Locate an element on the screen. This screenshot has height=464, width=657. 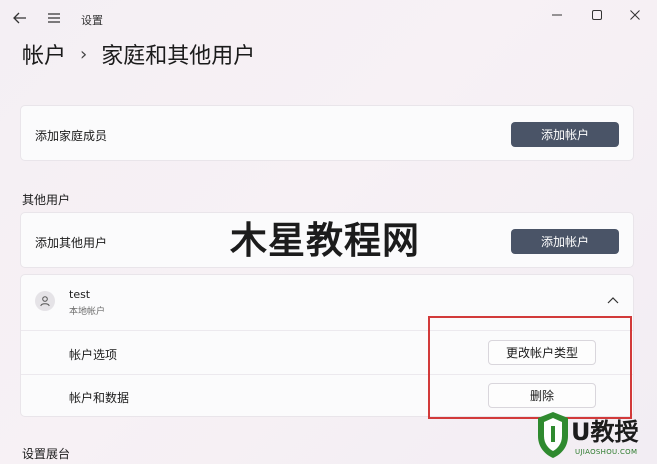
site-logo: U教授 UJIAOSHOU.COM is located at coordinates (594, 435).